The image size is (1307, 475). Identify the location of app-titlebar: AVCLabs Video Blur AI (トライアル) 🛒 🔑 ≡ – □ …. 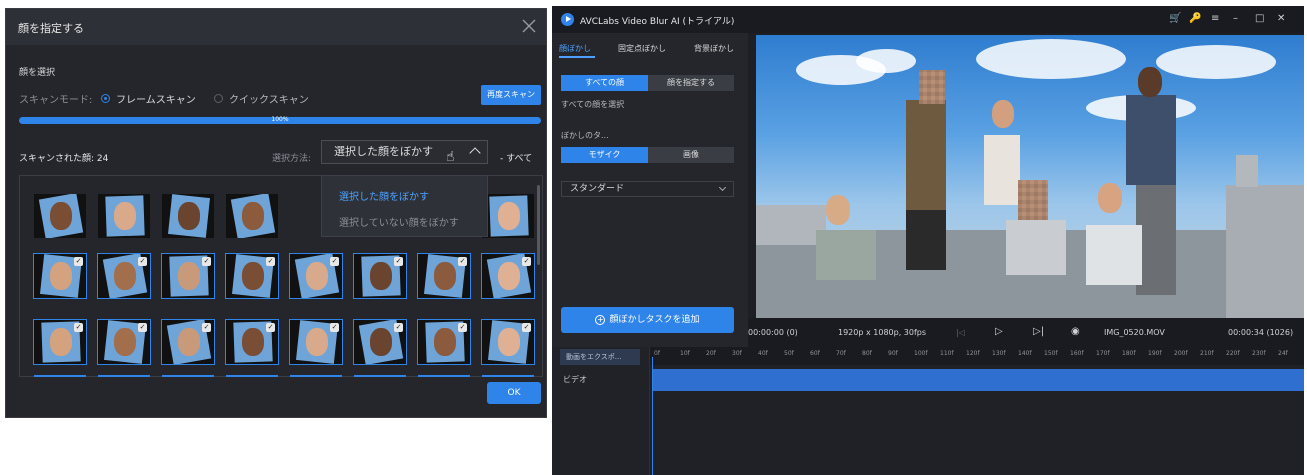
(928, 19).